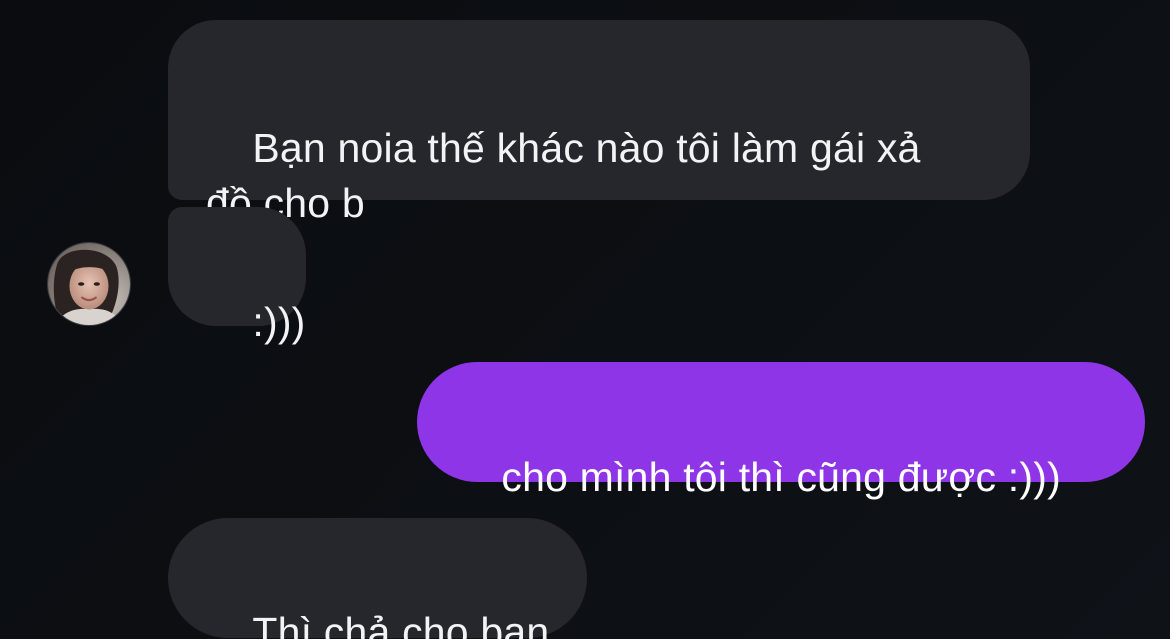 Image resolution: width=1170 pixels, height=639 pixels. I want to click on message-text: cho mình tôi thì cũng được :))), so click(781, 477).